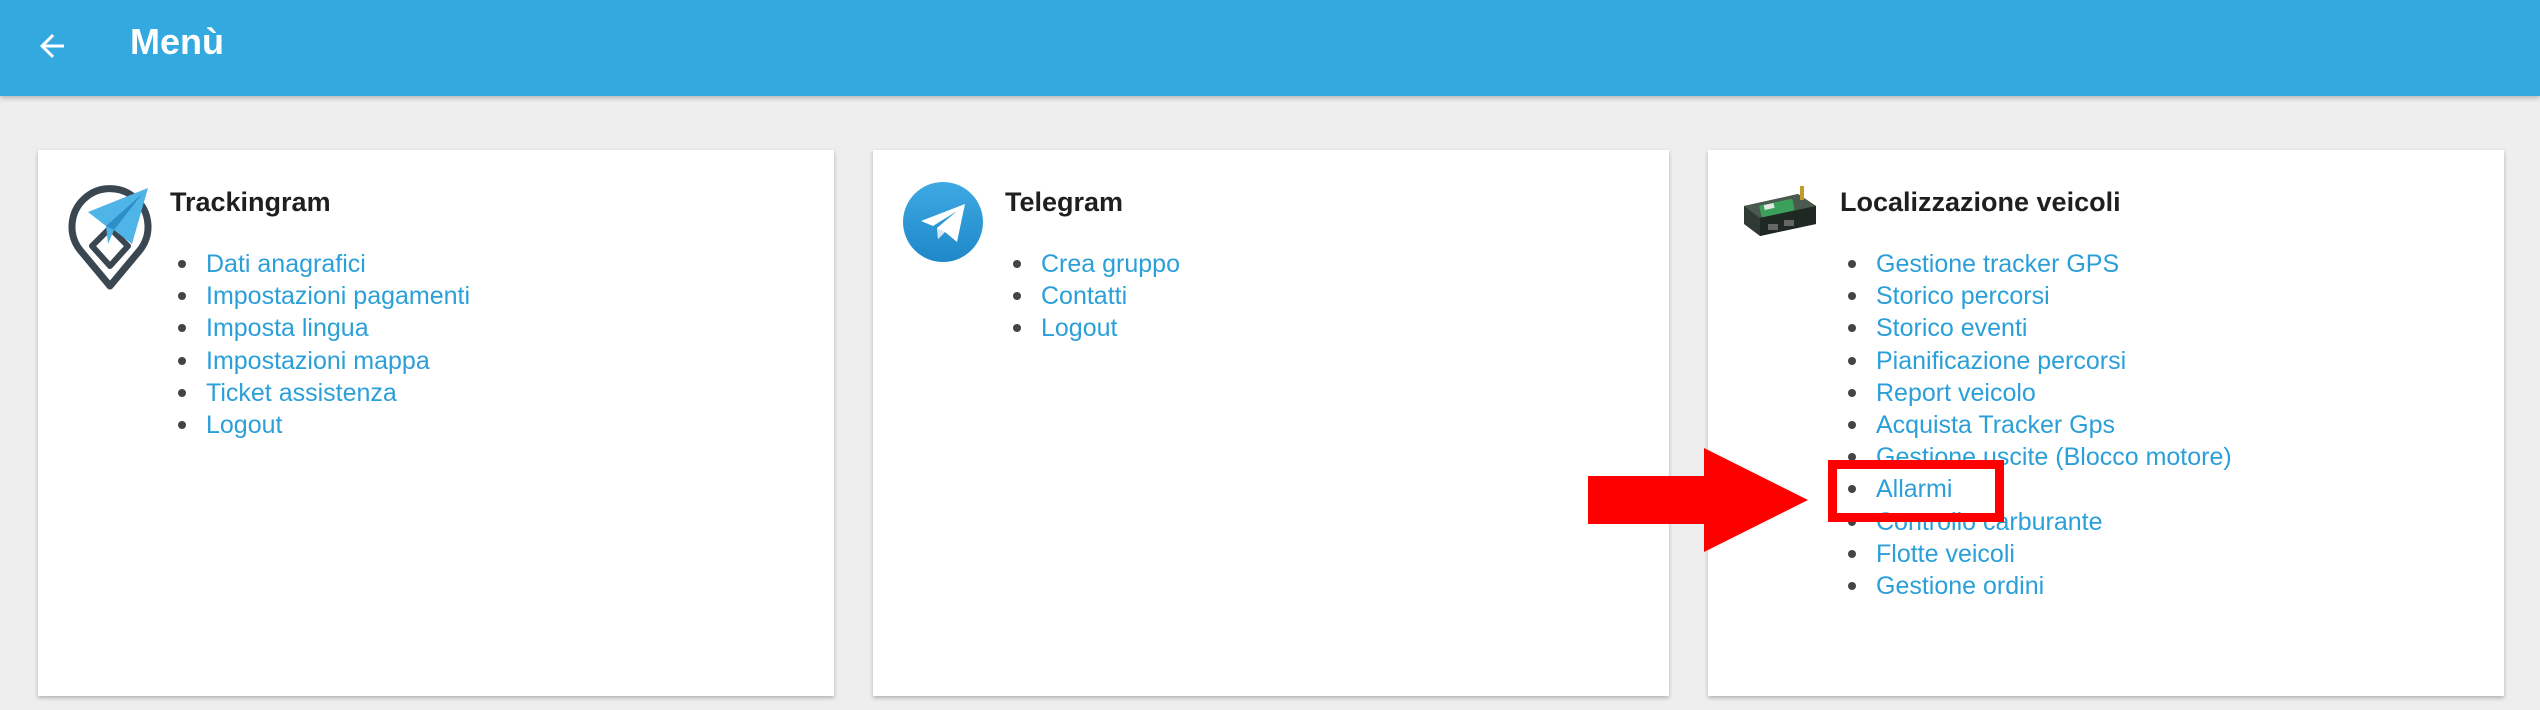 Image resolution: width=2540 pixels, height=710 pixels. Describe the element at coordinates (1995, 425) in the screenshot. I see `menu-link-acquista-tracker-gps: Acquista Tracker Gps` at that location.